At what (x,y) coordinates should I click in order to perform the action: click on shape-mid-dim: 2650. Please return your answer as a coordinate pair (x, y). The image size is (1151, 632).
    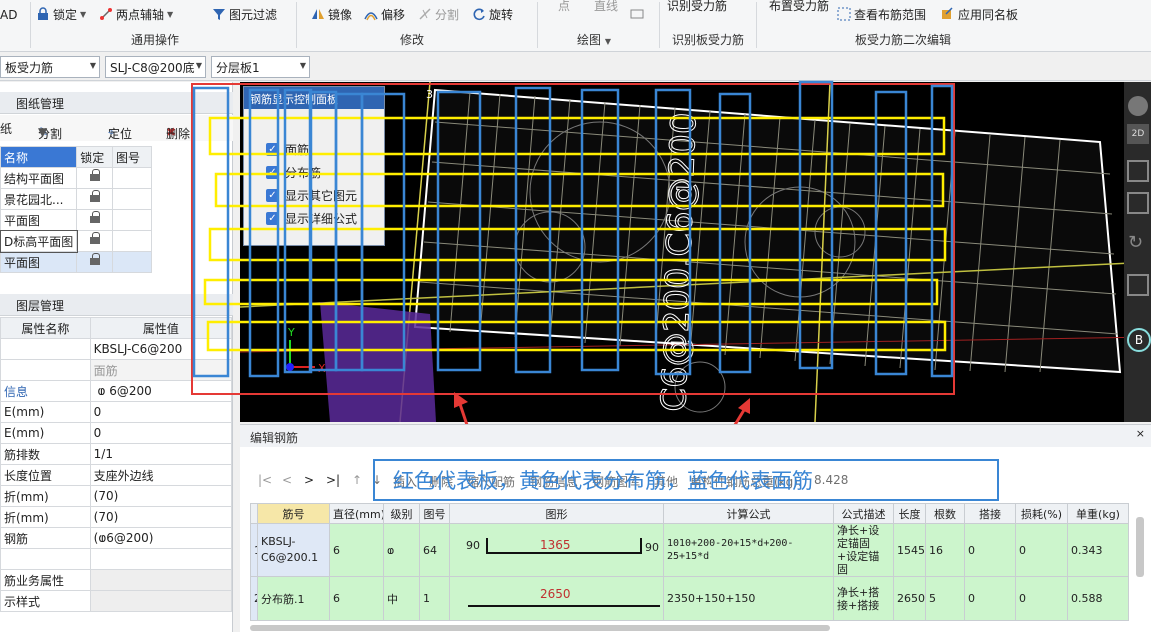
    Looking at the image, I should click on (555, 594).